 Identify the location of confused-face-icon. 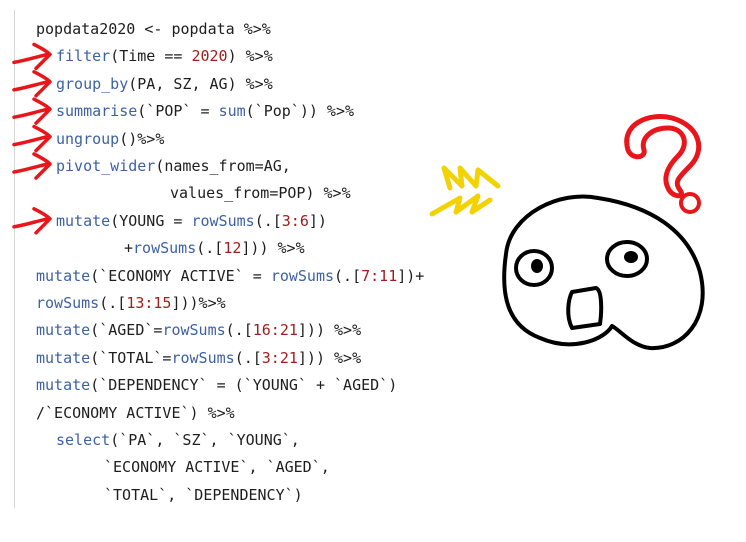
(603, 272).